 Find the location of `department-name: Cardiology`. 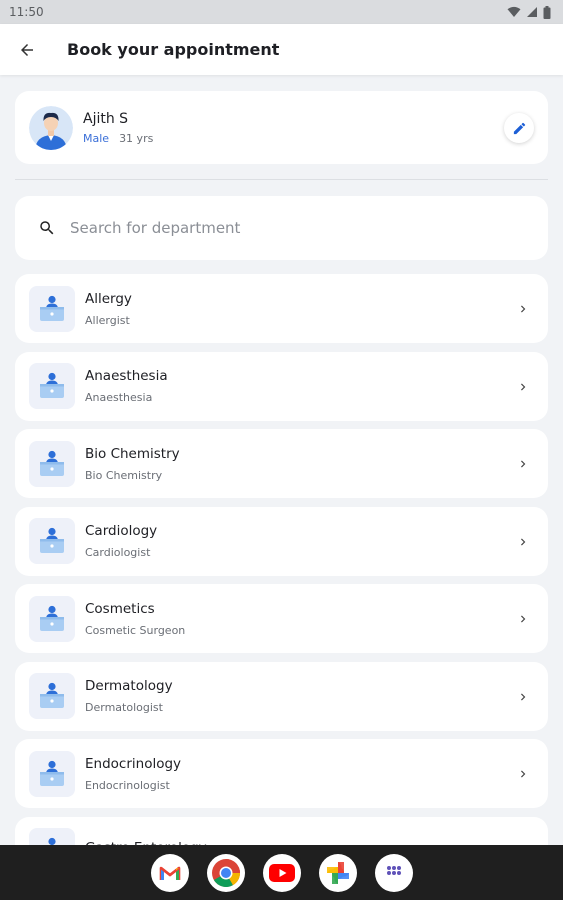

department-name: Cardiology is located at coordinates (121, 531).